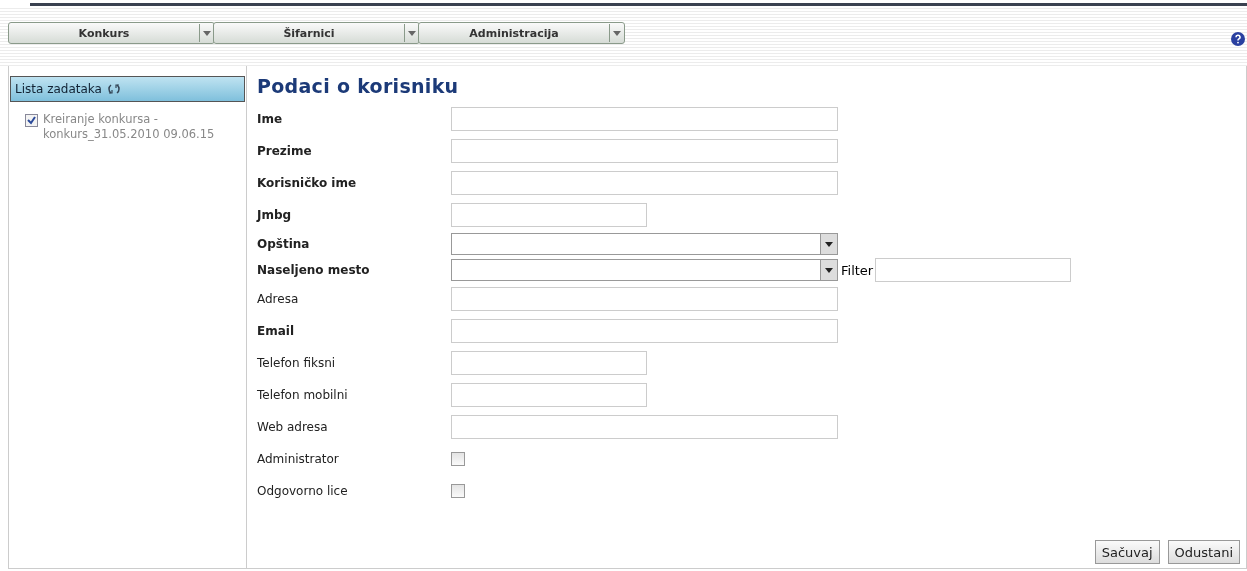  I want to click on field-label: Odgovorno lice, so click(303, 491).